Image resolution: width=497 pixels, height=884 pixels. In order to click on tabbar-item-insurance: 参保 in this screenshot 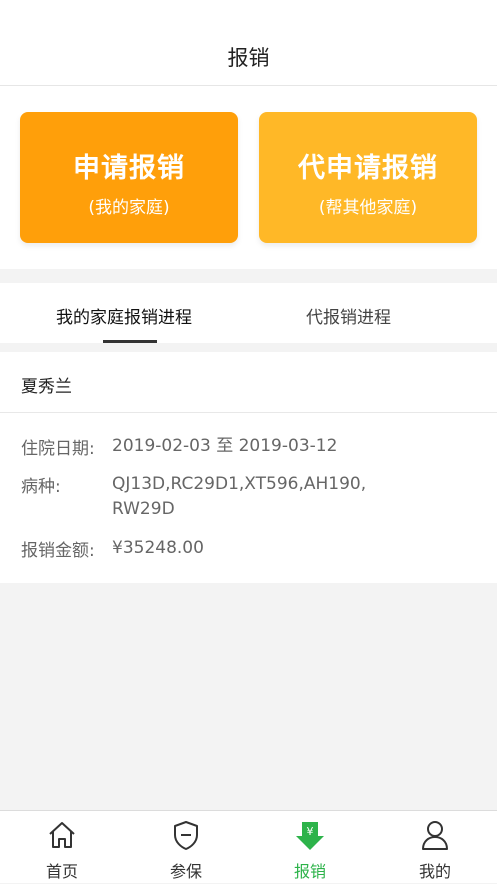, I will do `click(186, 847)`.